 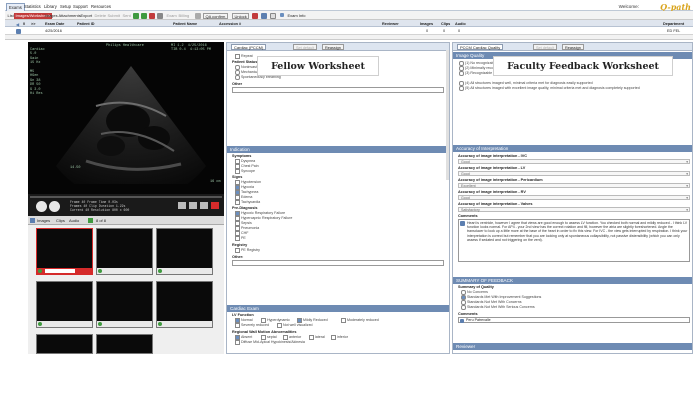 What do you see at coordinates (305, 47) in the screenshot?
I see `fellow-set-default-button: Set default` at bounding box center [305, 47].